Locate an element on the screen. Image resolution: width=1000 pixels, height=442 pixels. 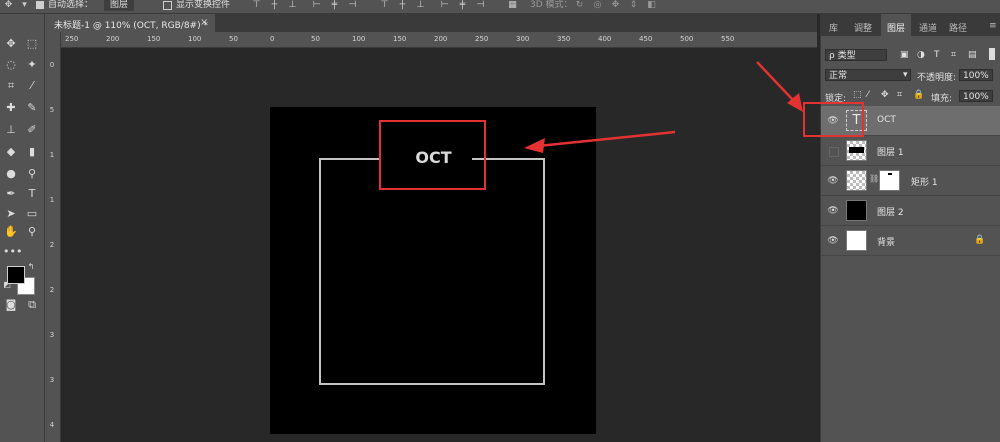
hand-tool-icon: ✋ is located at coordinates (11, 232).